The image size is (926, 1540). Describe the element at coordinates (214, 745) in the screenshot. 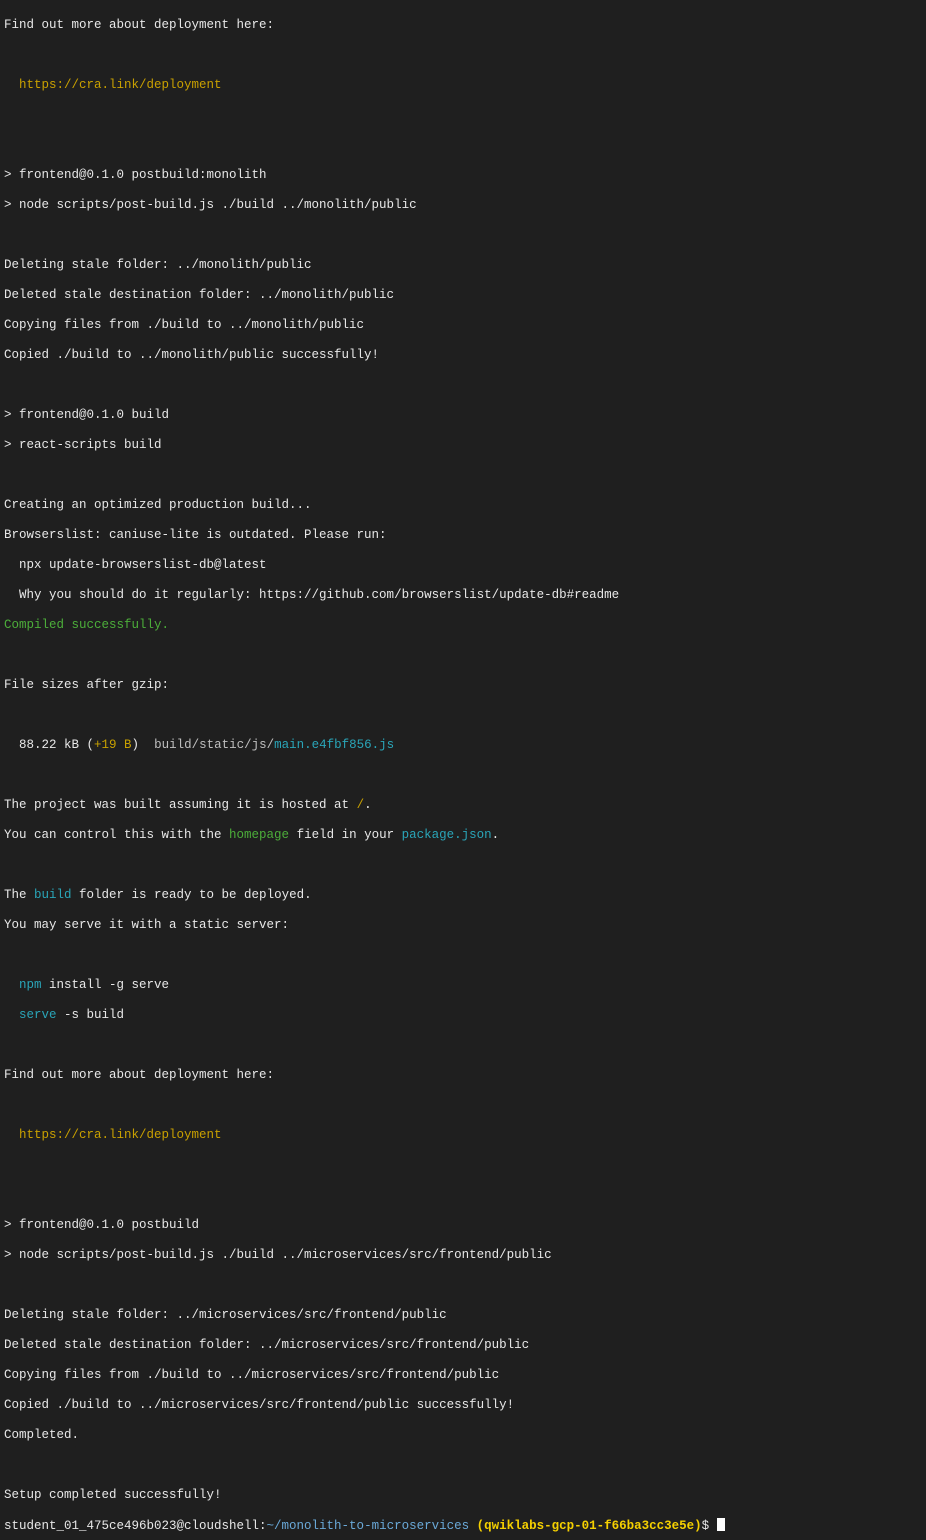

I see `file-dir: build/static/js/` at that location.